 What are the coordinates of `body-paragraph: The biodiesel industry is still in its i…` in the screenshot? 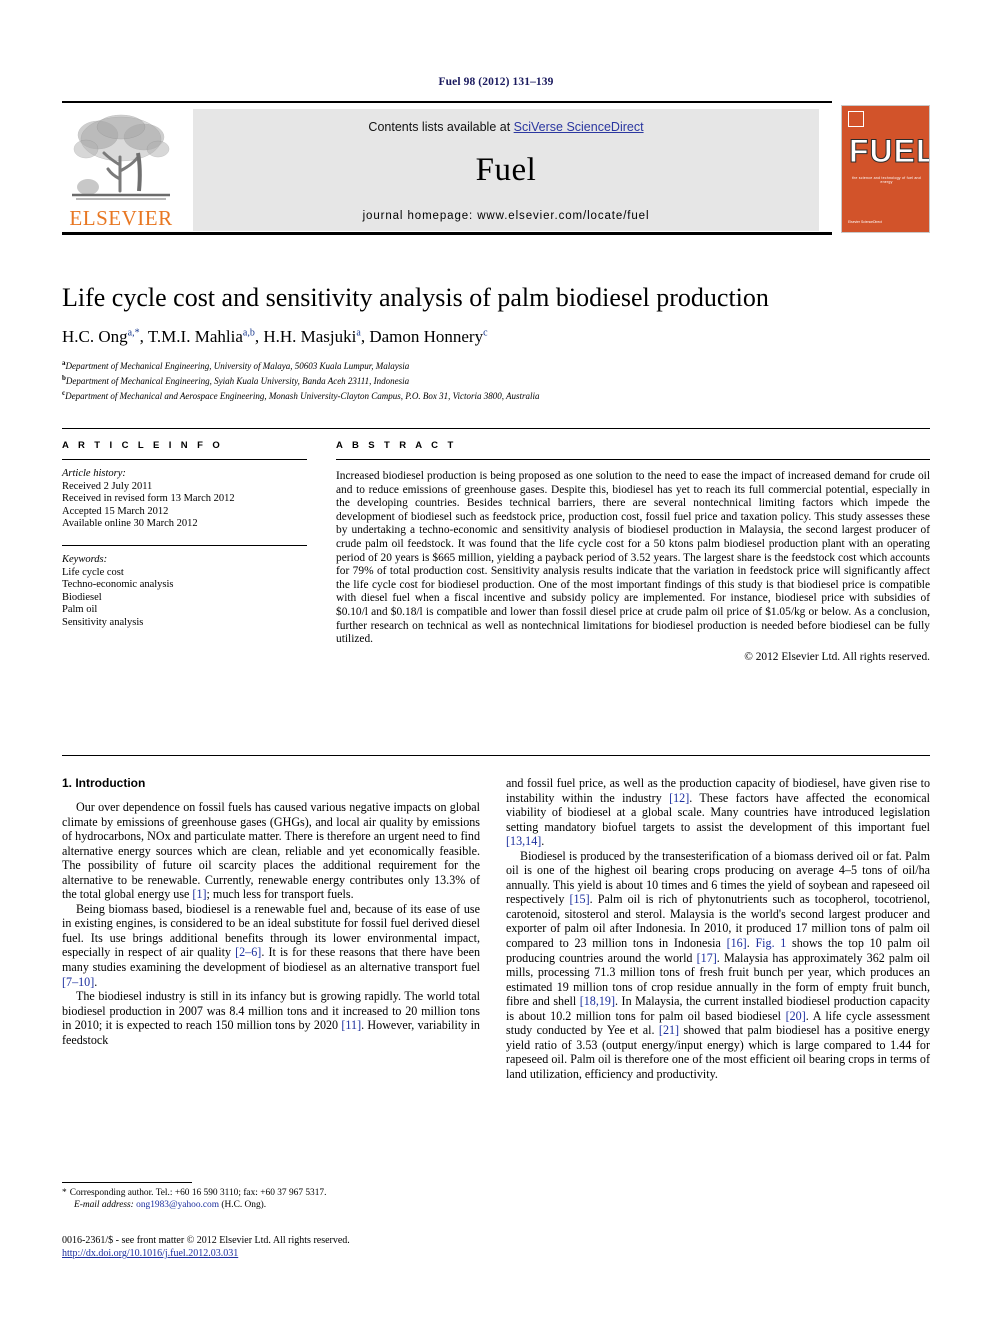 It's located at (271, 1018).